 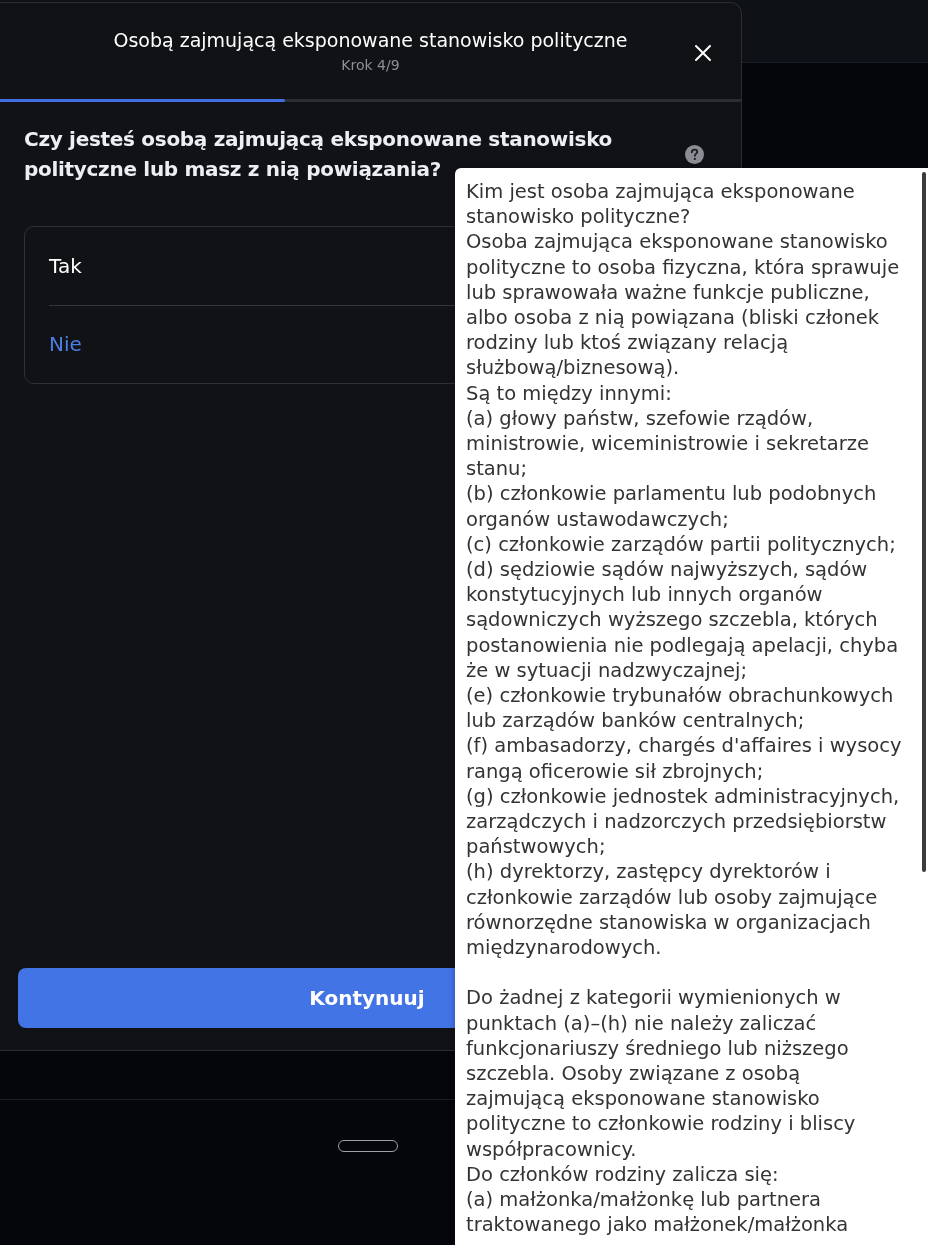 I want to click on tooltip-paragraph: (a) głowy państw, szefowie rządów, ministrowie, wiceministrowie i sekretarze stanu;, so click(x=667, y=443).